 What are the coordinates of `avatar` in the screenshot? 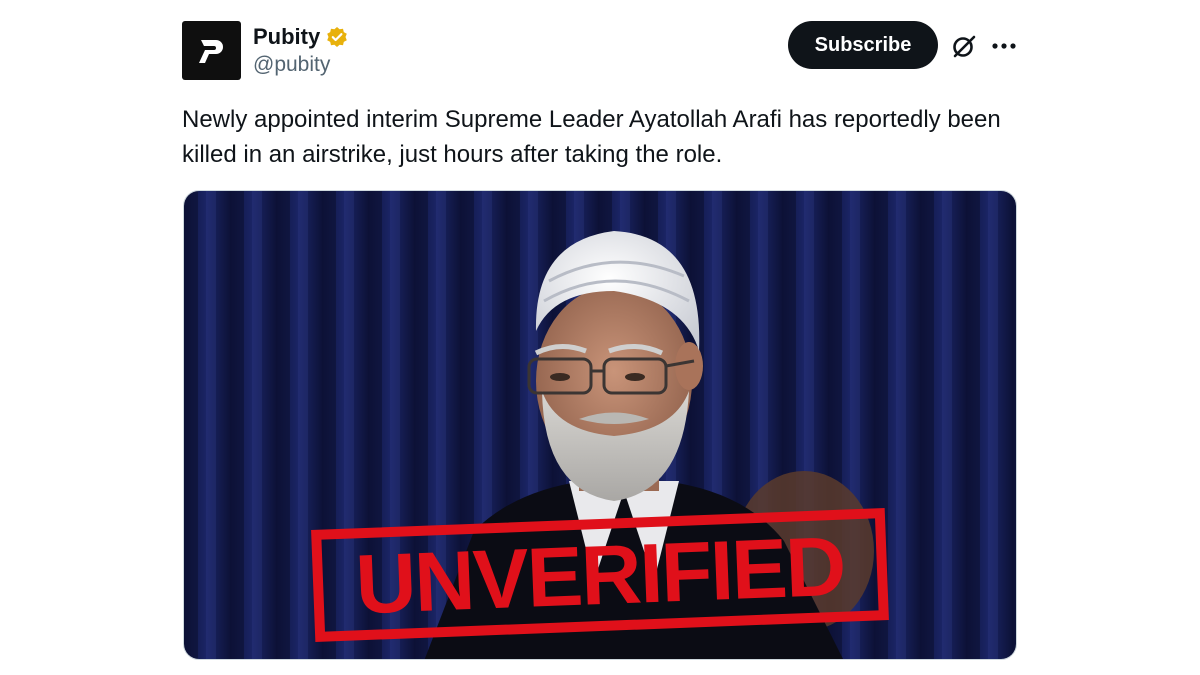 It's located at (211, 50).